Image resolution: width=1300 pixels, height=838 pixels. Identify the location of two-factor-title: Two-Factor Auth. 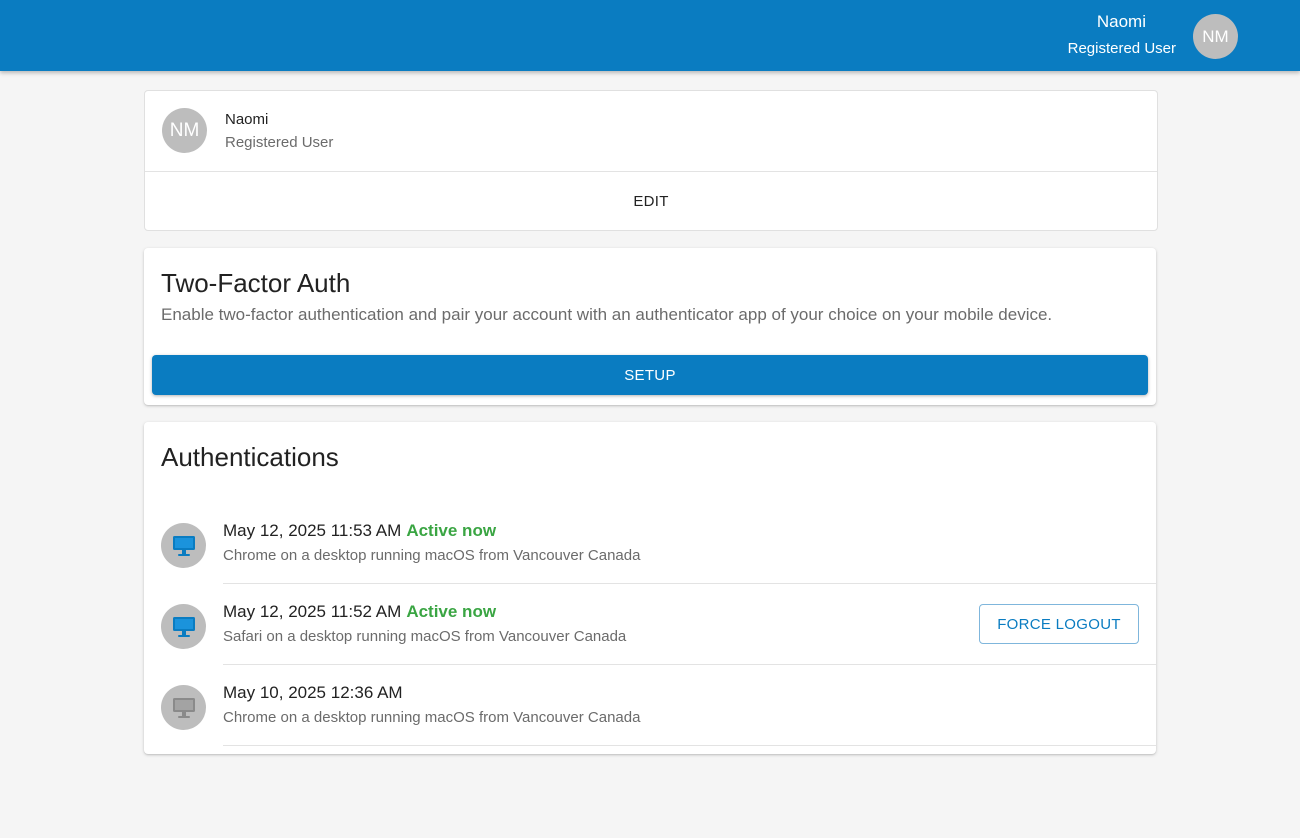
(256, 283).